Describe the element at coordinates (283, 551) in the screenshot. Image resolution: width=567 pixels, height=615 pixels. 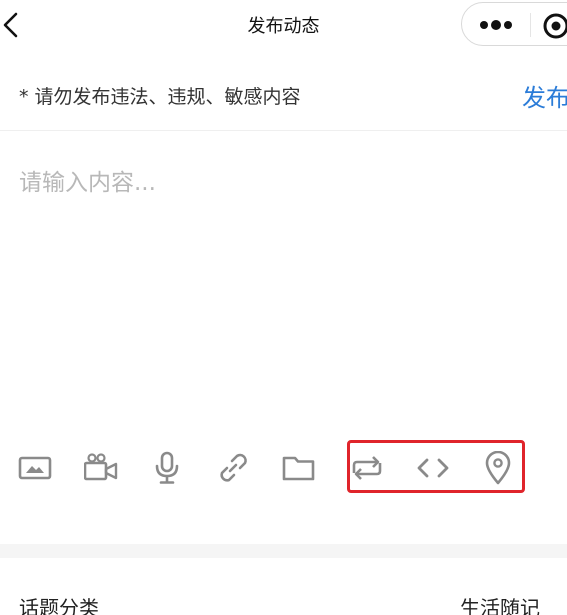
I see `section-divider` at that location.